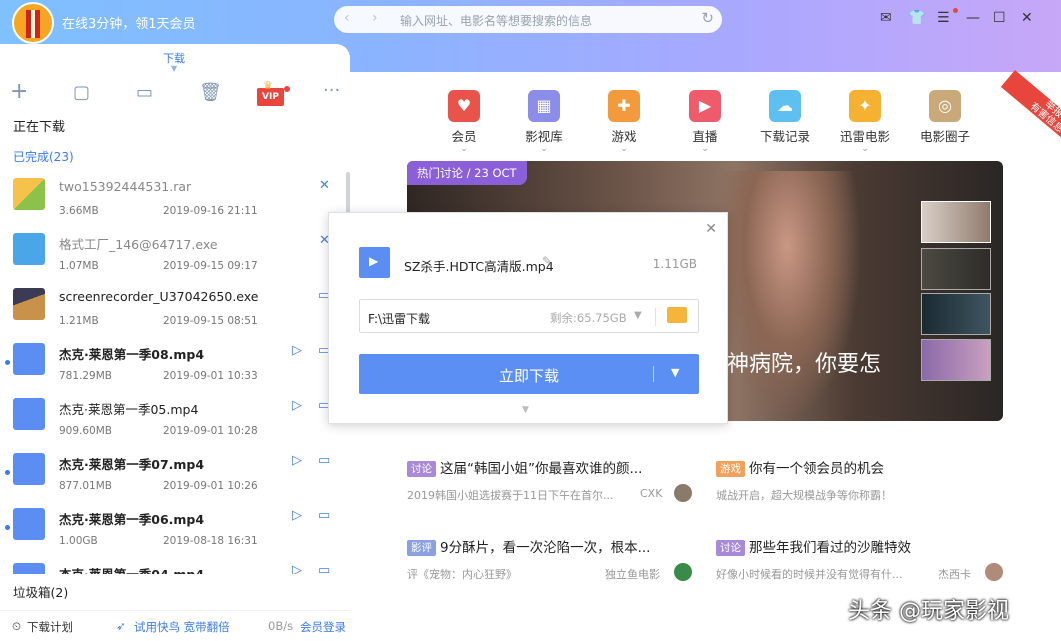  Describe the element at coordinates (707, 18) in the screenshot. I see `refresh-icon: ↻` at that location.